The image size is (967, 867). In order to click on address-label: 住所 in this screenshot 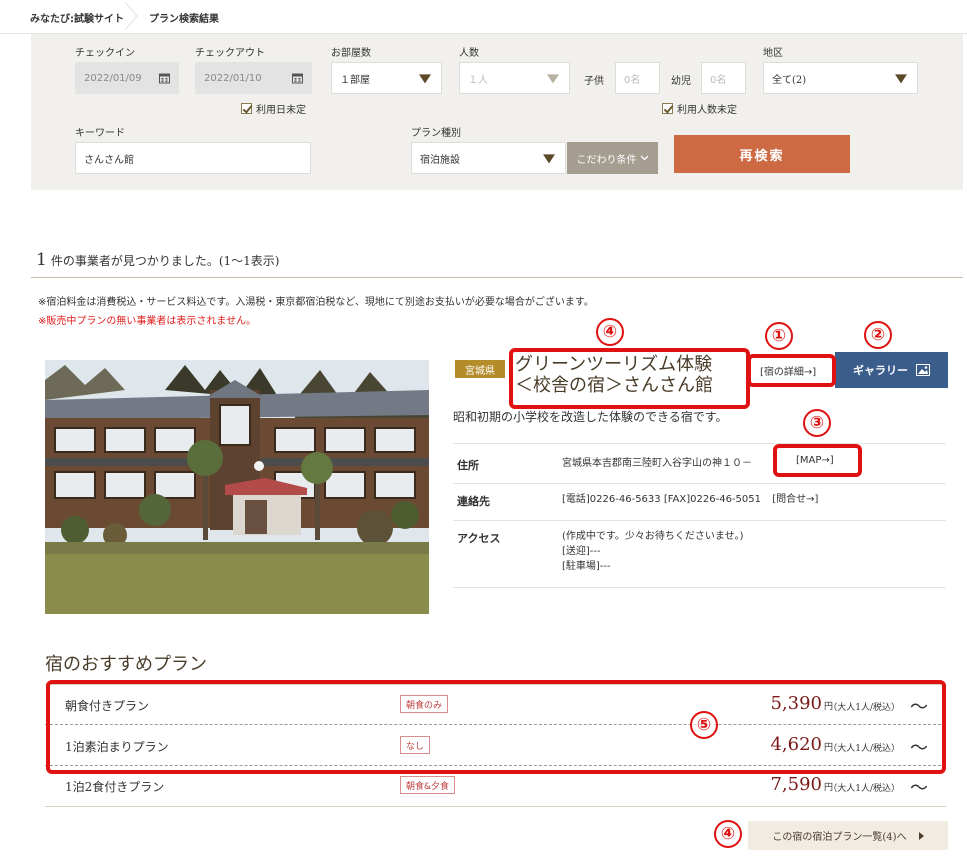, I will do `click(468, 465)`.